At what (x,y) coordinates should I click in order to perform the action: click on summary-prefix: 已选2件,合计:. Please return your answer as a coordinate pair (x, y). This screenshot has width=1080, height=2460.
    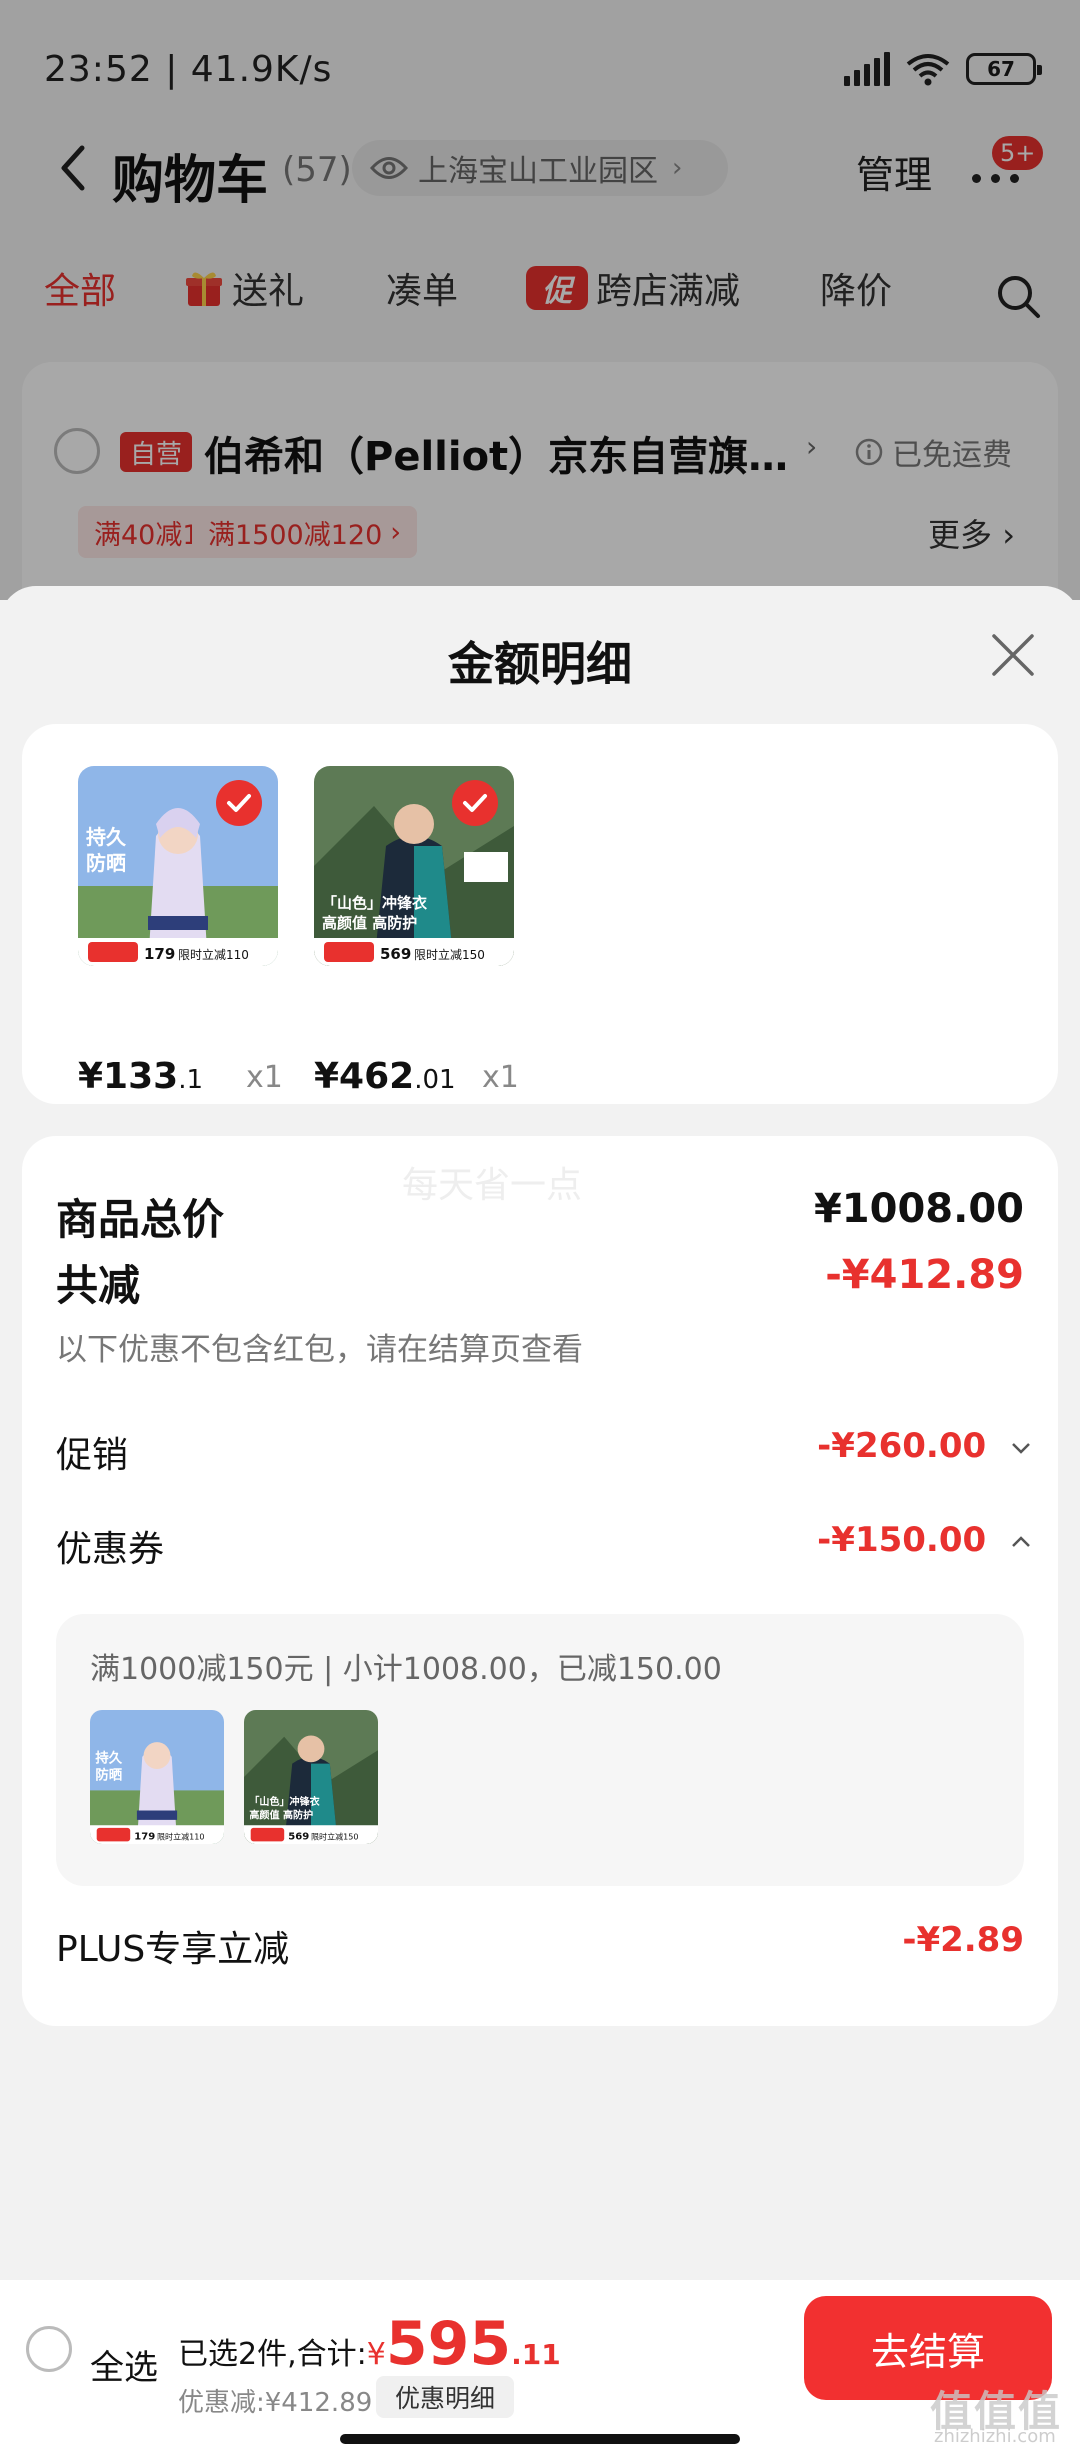
    Looking at the image, I should click on (272, 2354).